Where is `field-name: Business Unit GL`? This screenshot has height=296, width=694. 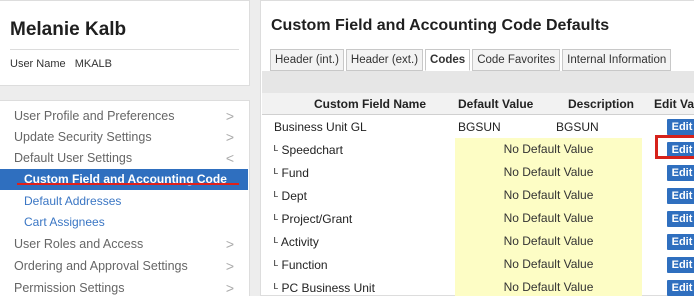
field-name: Business Unit GL is located at coordinates (320, 127).